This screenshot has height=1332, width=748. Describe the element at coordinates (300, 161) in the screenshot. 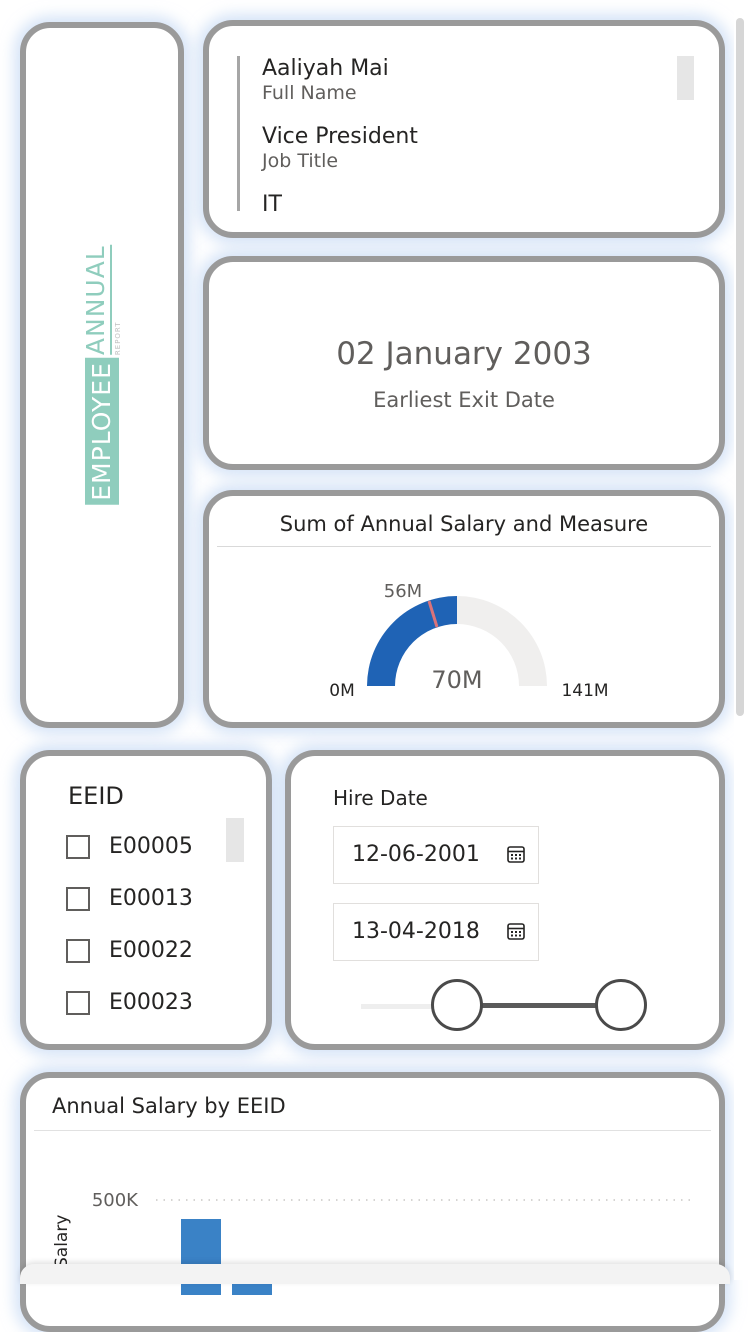

I see `job-title-label: Job Title` at that location.